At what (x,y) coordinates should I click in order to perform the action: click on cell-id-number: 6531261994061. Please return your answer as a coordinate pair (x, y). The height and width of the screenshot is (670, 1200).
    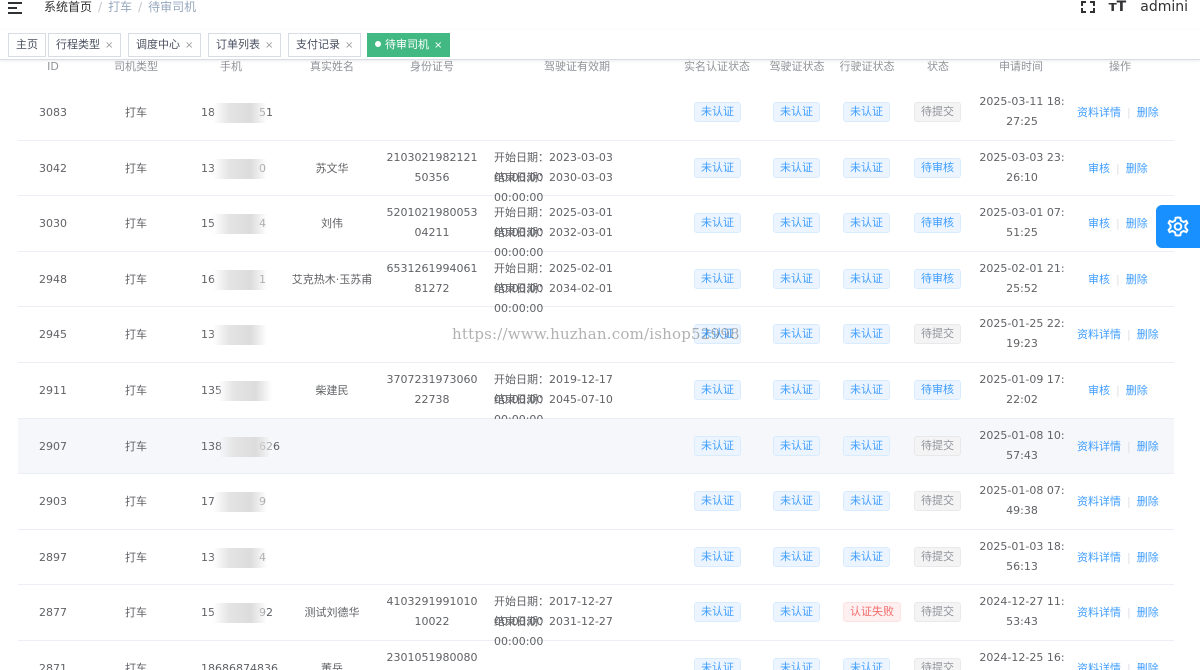
    Looking at the image, I should click on (432, 268).